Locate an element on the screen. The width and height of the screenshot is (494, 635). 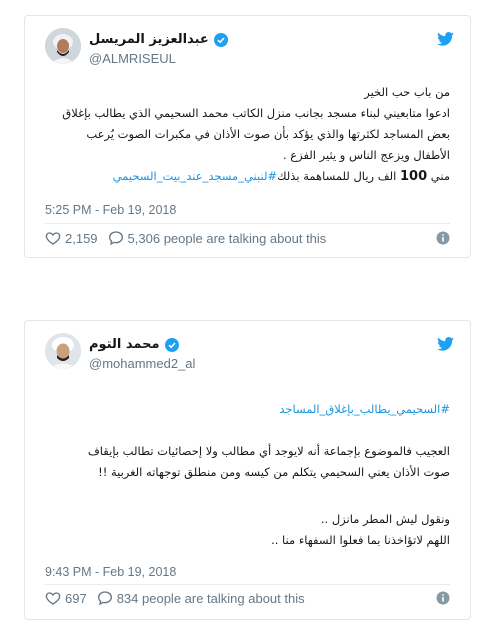
conversation-link: 5,306 people are talking about this is located at coordinates (217, 238).